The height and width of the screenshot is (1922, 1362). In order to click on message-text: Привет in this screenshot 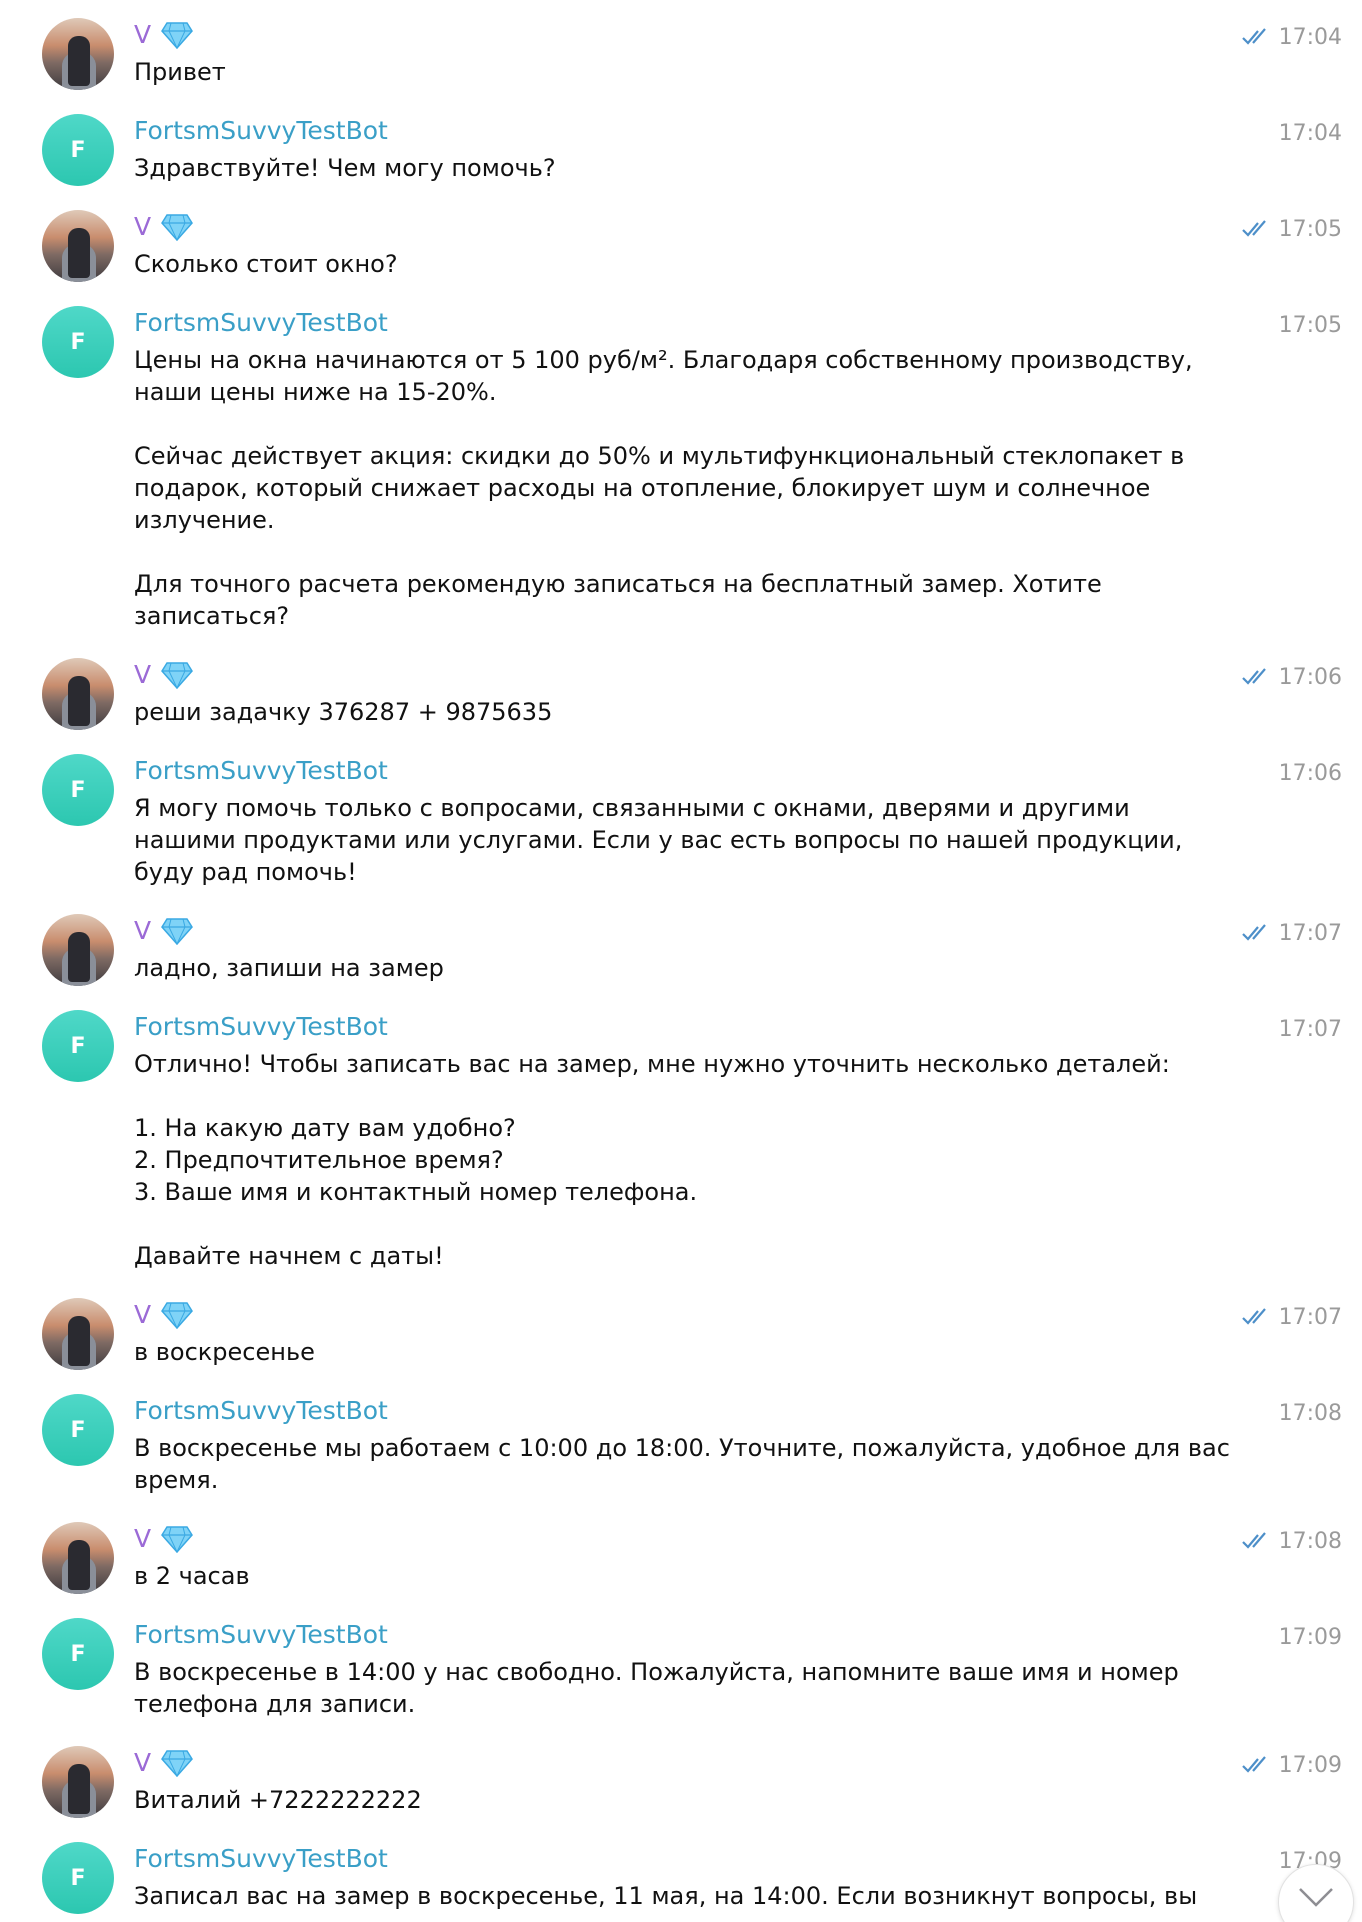, I will do `click(180, 72)`.